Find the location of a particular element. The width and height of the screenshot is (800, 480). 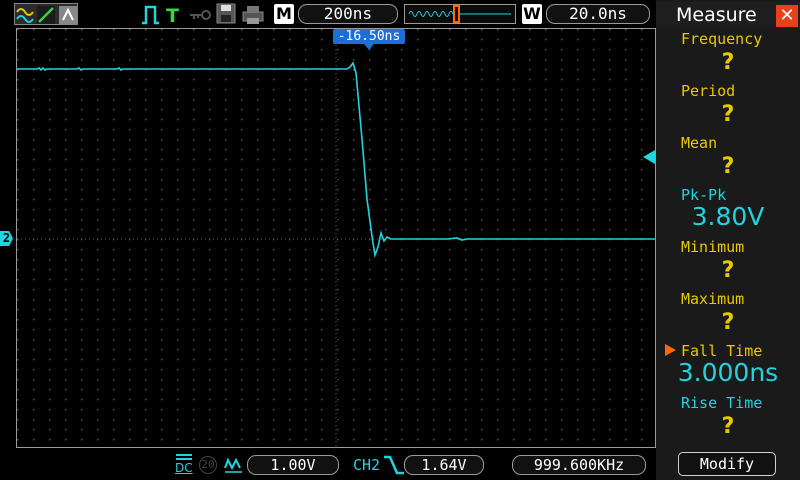

measure-title: Measure is located at coordinates (716, 15).